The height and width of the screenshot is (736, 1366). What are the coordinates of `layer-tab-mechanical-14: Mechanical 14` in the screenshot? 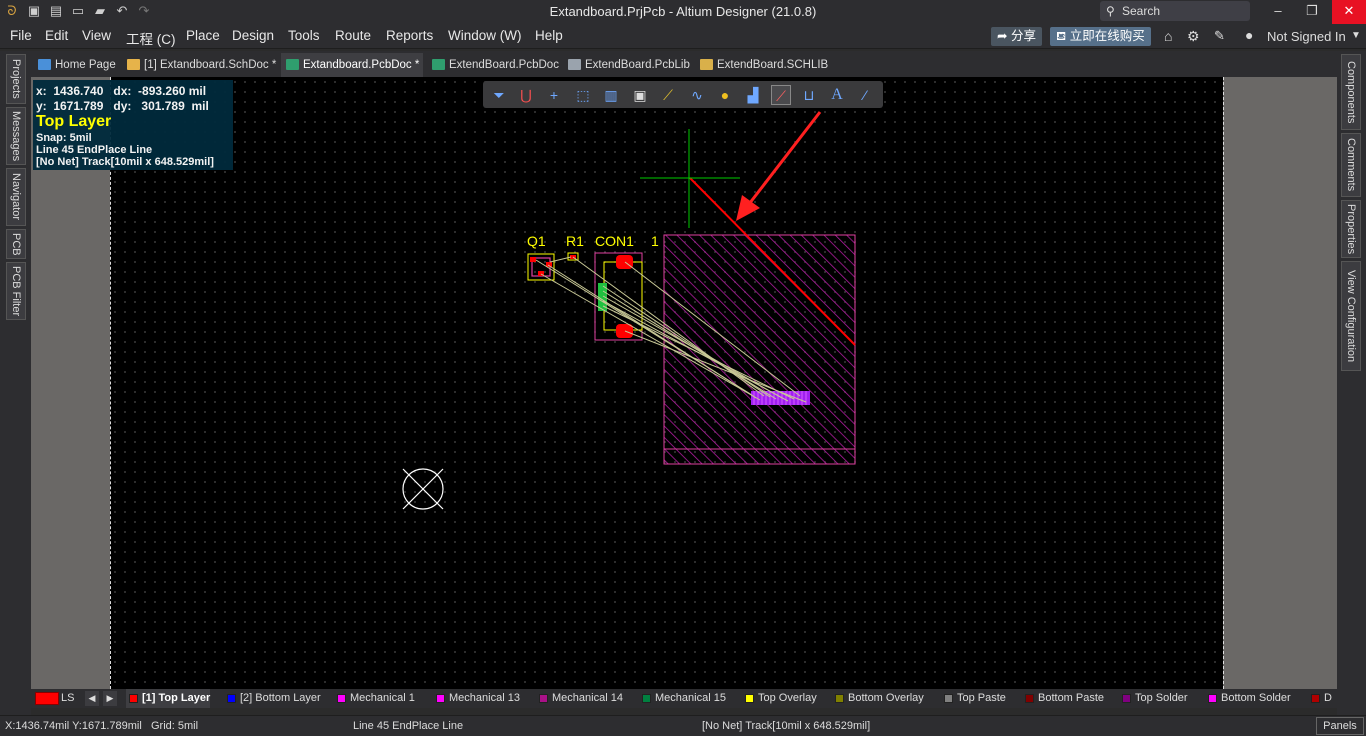 It's located at (579, 698).